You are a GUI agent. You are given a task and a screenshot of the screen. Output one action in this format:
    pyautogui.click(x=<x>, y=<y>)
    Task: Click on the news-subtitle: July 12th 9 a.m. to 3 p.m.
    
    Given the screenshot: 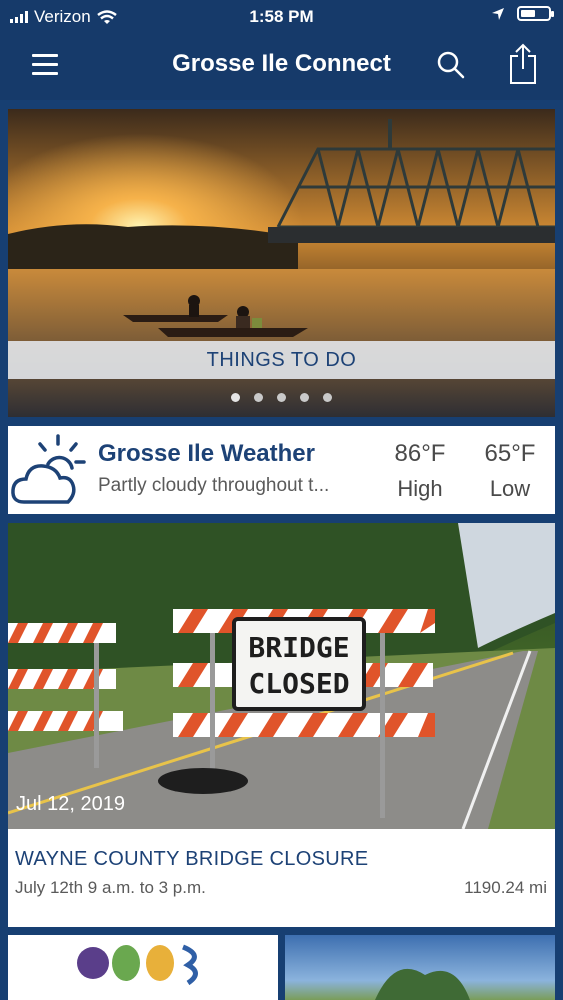 What is the action you would take?
    pyautogui.click(x=110, y=887)
    